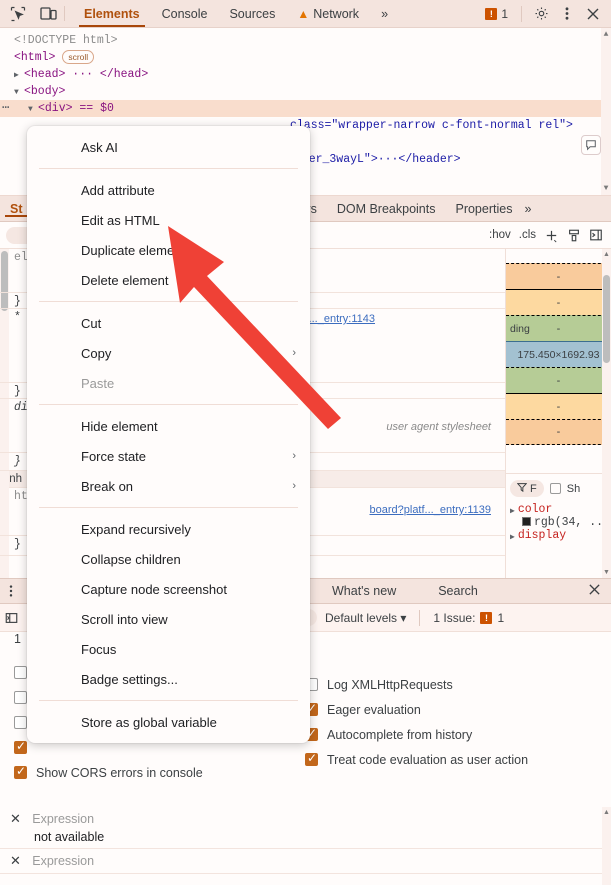 The image size is (611, 885). What do you see at coordinates (305, 861) in the screenshot?
I see `live-expression-row-2: ✕ Expression` at bounding box center [305, 861].